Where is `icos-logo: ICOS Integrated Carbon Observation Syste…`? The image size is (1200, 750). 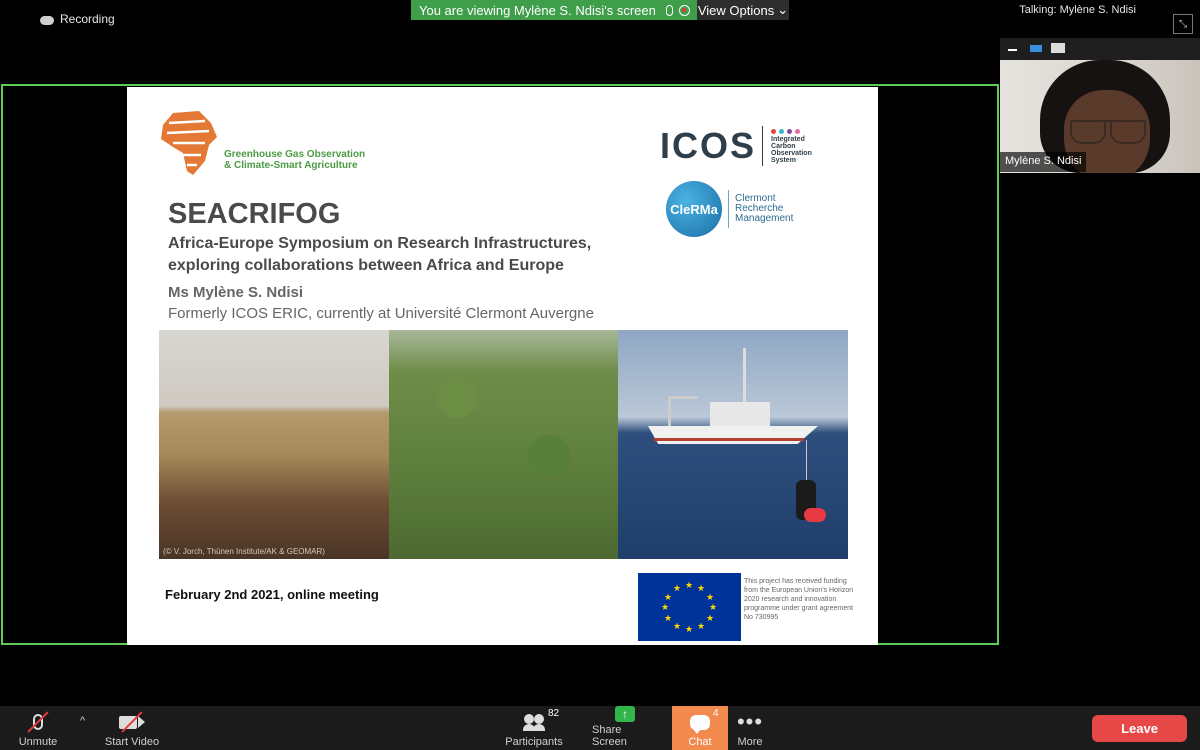
icos-logo: ICOS Integrated Carbon Observation Syste… is located at coordinates (736, 146).